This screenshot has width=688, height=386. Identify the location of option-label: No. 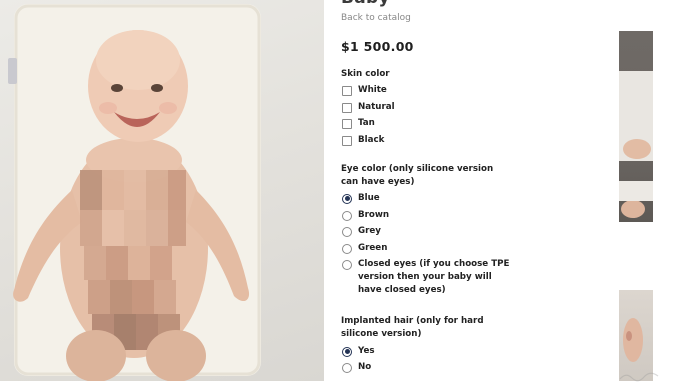
(365, 367).